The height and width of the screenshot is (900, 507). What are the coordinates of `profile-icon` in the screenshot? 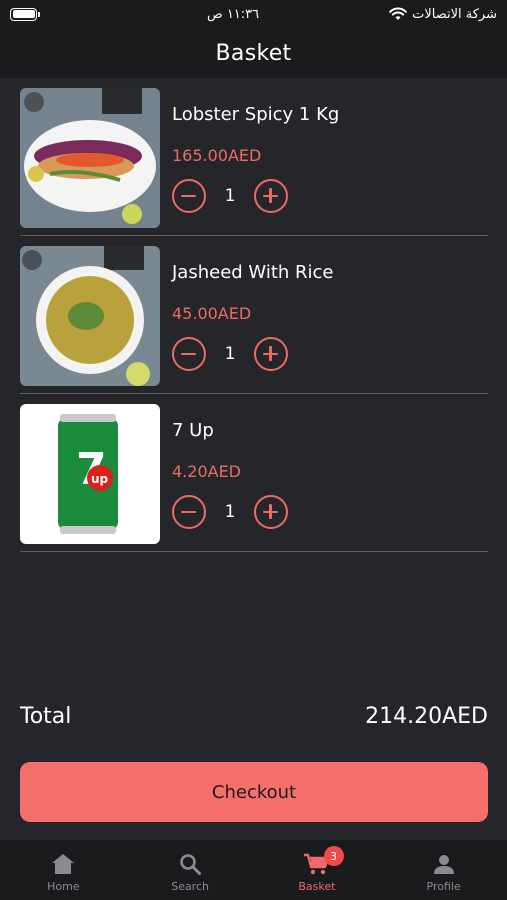 It's located at (443, 864).